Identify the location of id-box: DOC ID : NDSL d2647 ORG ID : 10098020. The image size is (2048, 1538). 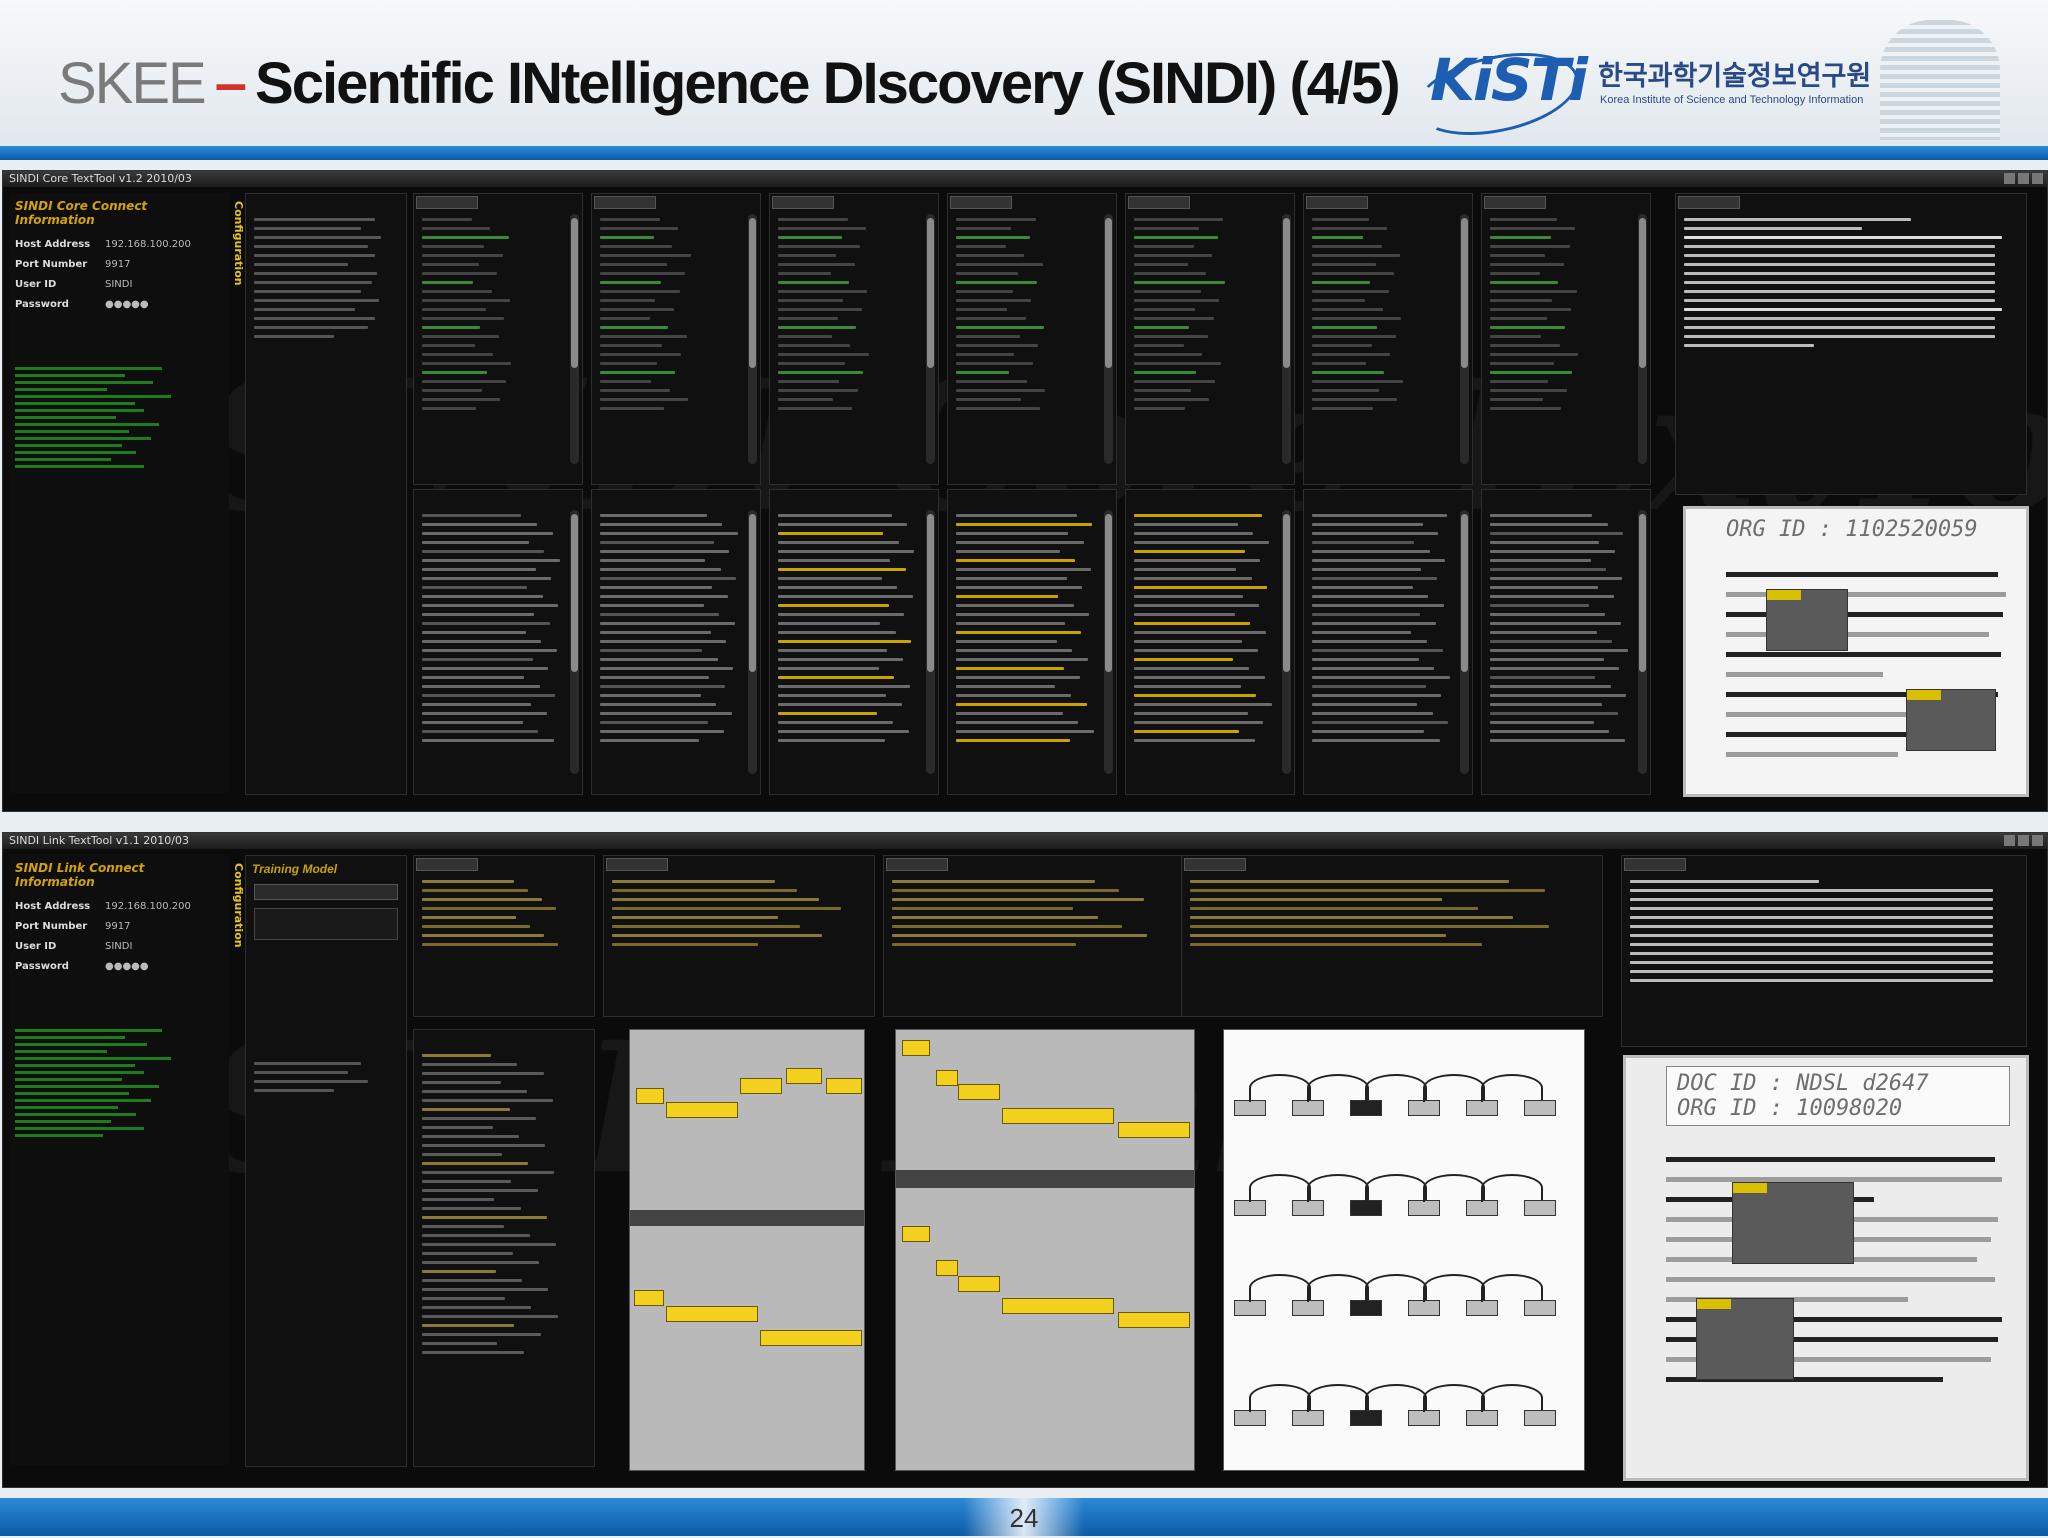
(1838, 1096).